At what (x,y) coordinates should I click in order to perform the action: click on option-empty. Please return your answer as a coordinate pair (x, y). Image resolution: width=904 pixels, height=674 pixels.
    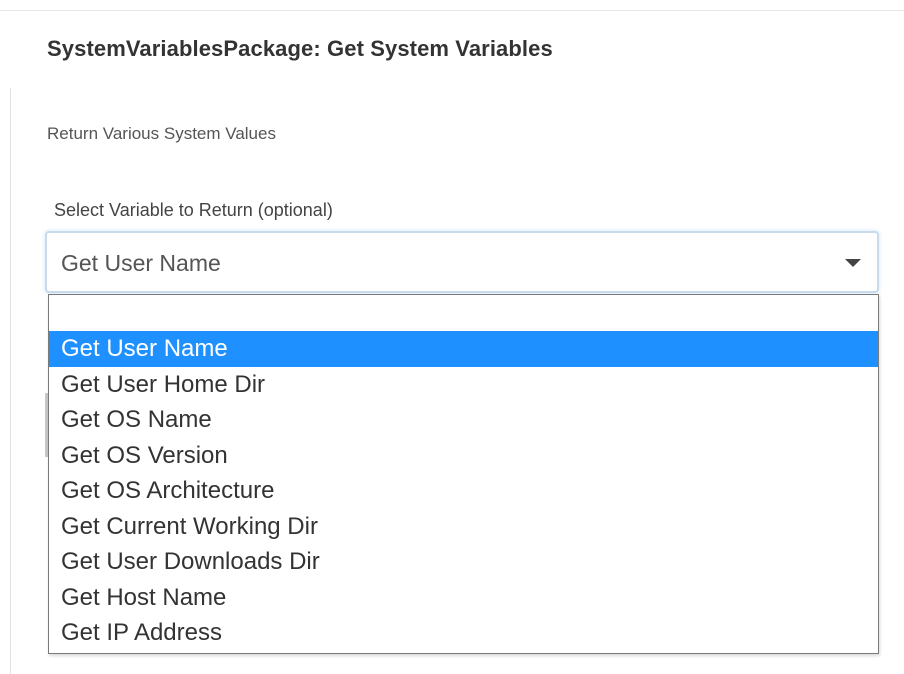
    Looking at the image, I should click on (463, 313).